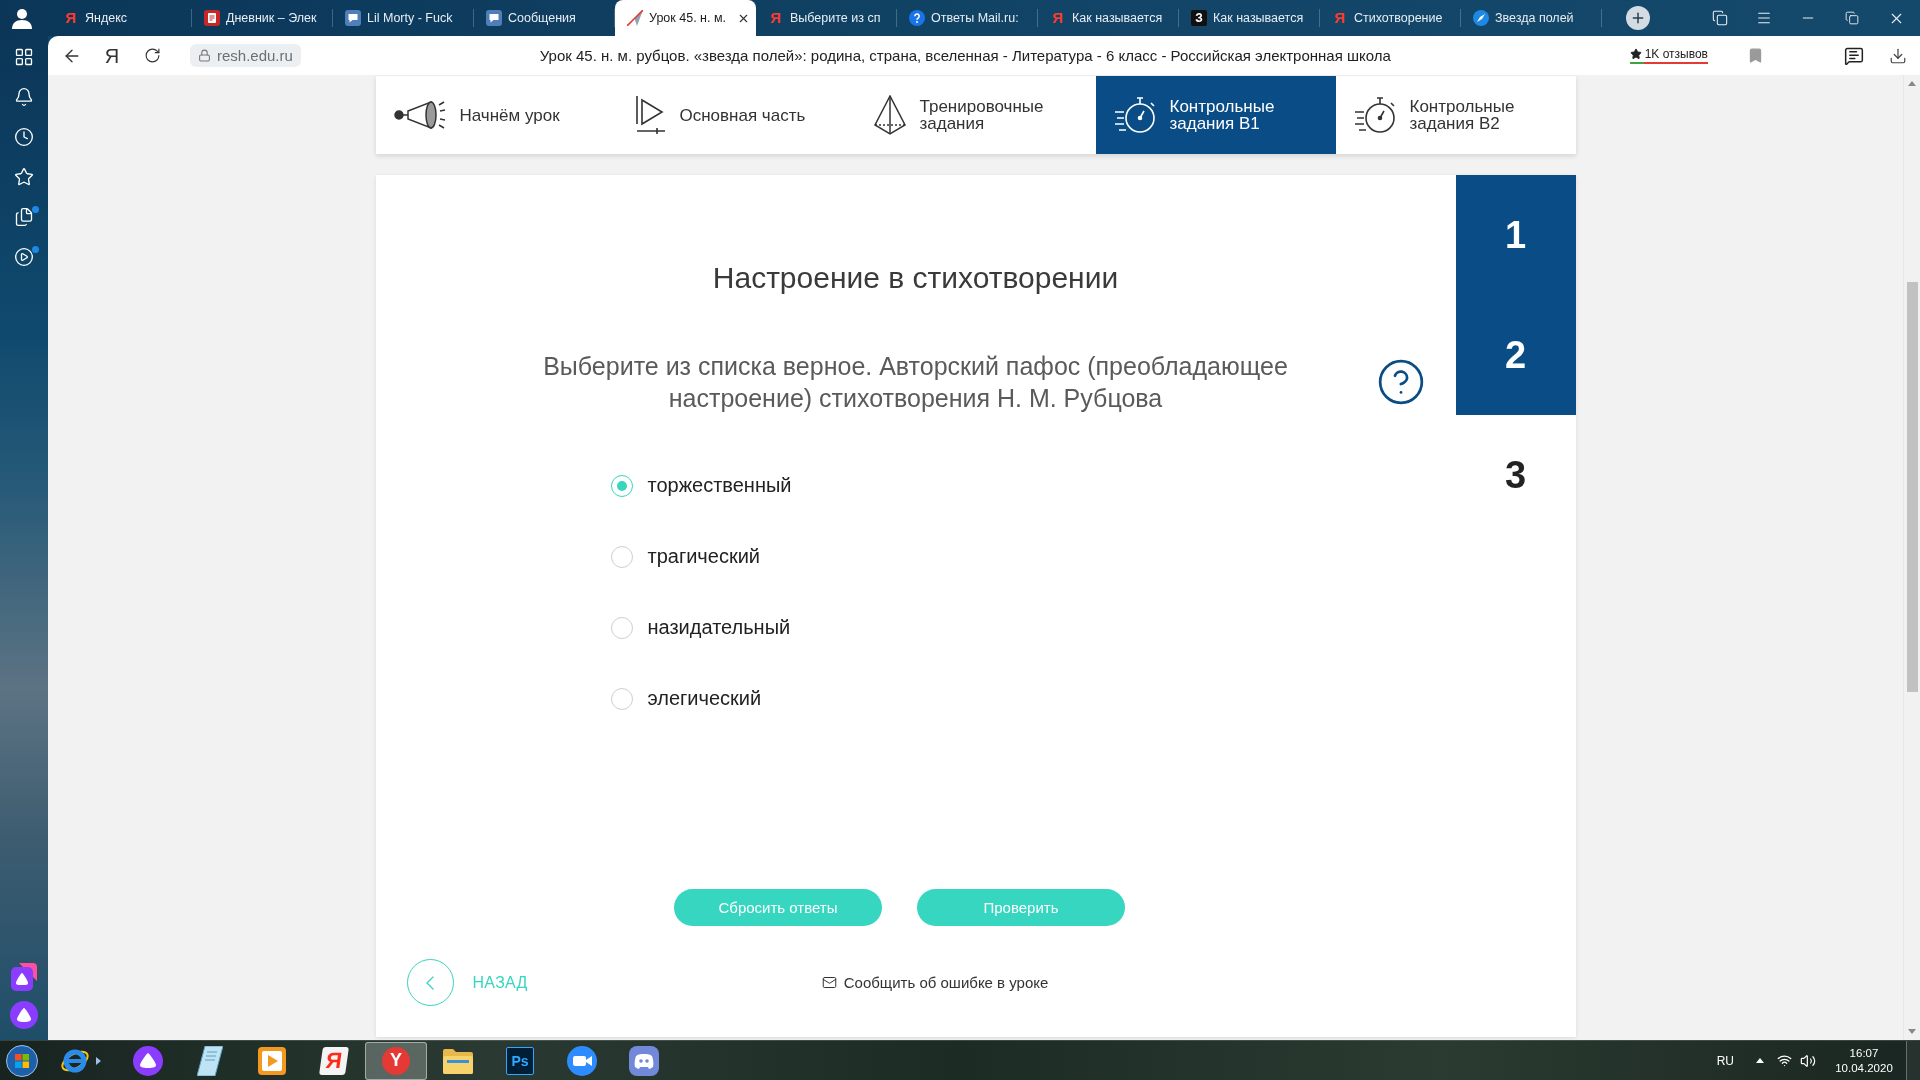 The image size is (1920, 1080). What do you see at coordinates (1725, 1060) in the screenshot?
I see `language-indicator: RU` at bounding box center [1725, 1060].